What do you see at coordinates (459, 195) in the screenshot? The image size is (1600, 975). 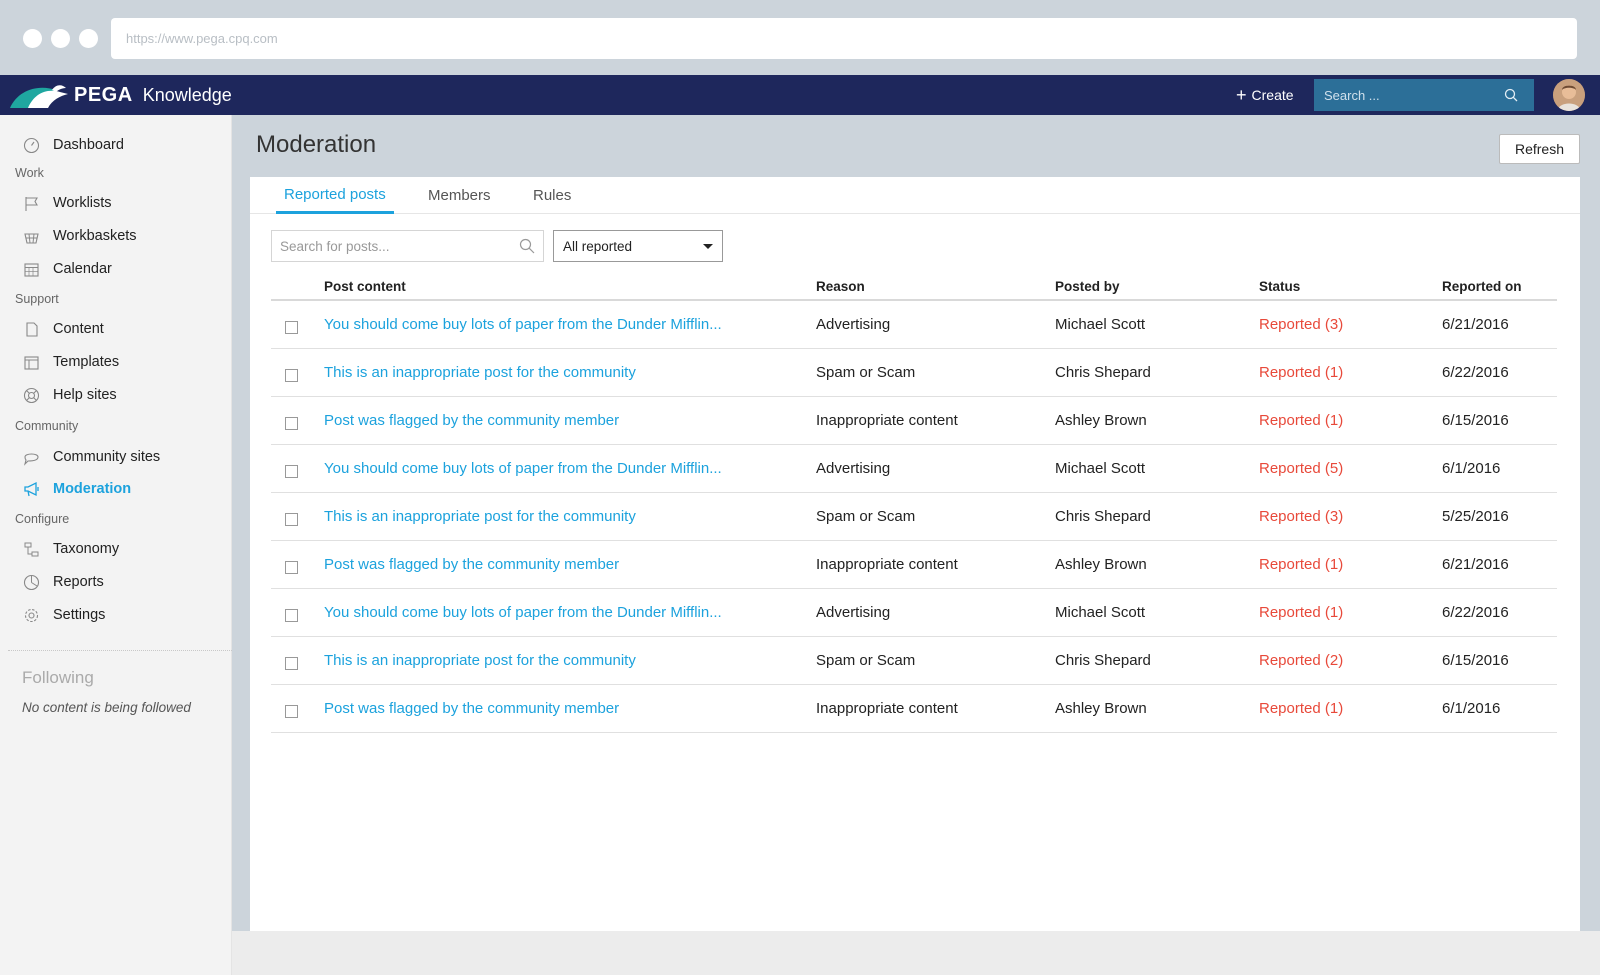 I see `tab-members: Members` at bounding box center [459, 195].